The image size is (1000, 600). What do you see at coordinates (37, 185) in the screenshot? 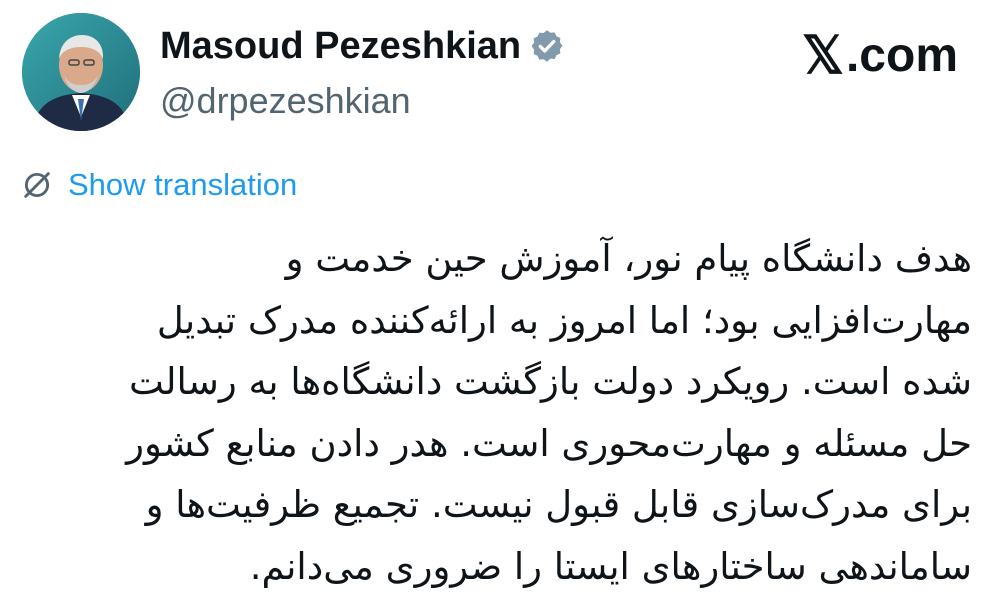
I see `globe-icon` at bounding box center [37, 185].